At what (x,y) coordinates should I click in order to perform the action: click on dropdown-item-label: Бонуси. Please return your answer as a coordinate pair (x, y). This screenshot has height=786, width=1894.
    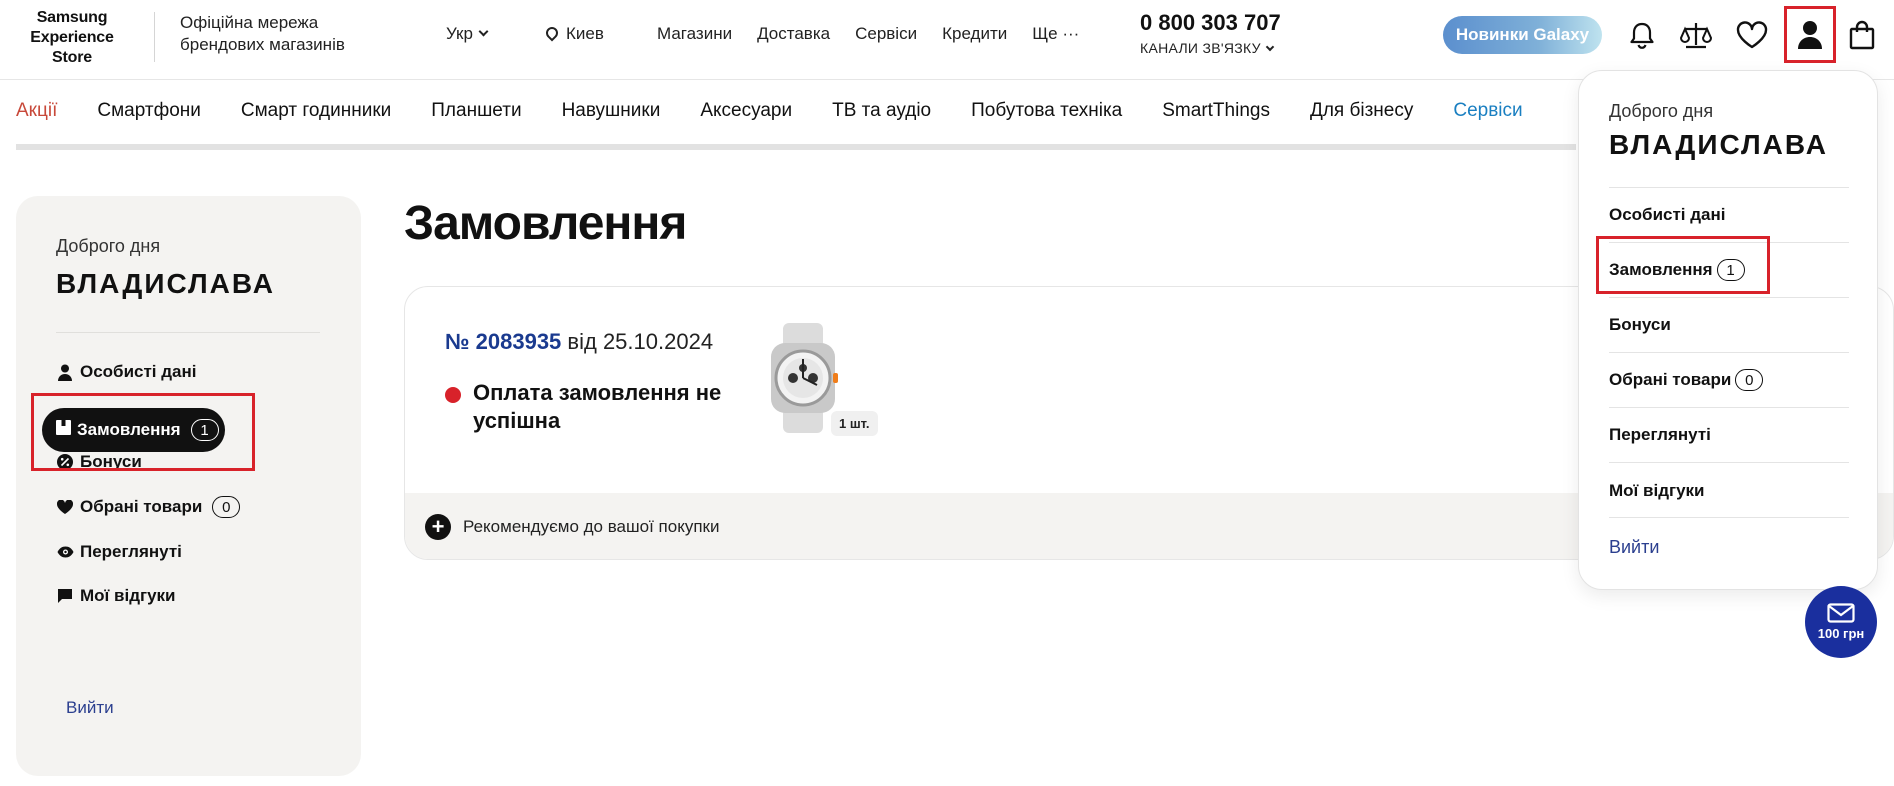
    Looking at the image, I should click on (1640, 324).